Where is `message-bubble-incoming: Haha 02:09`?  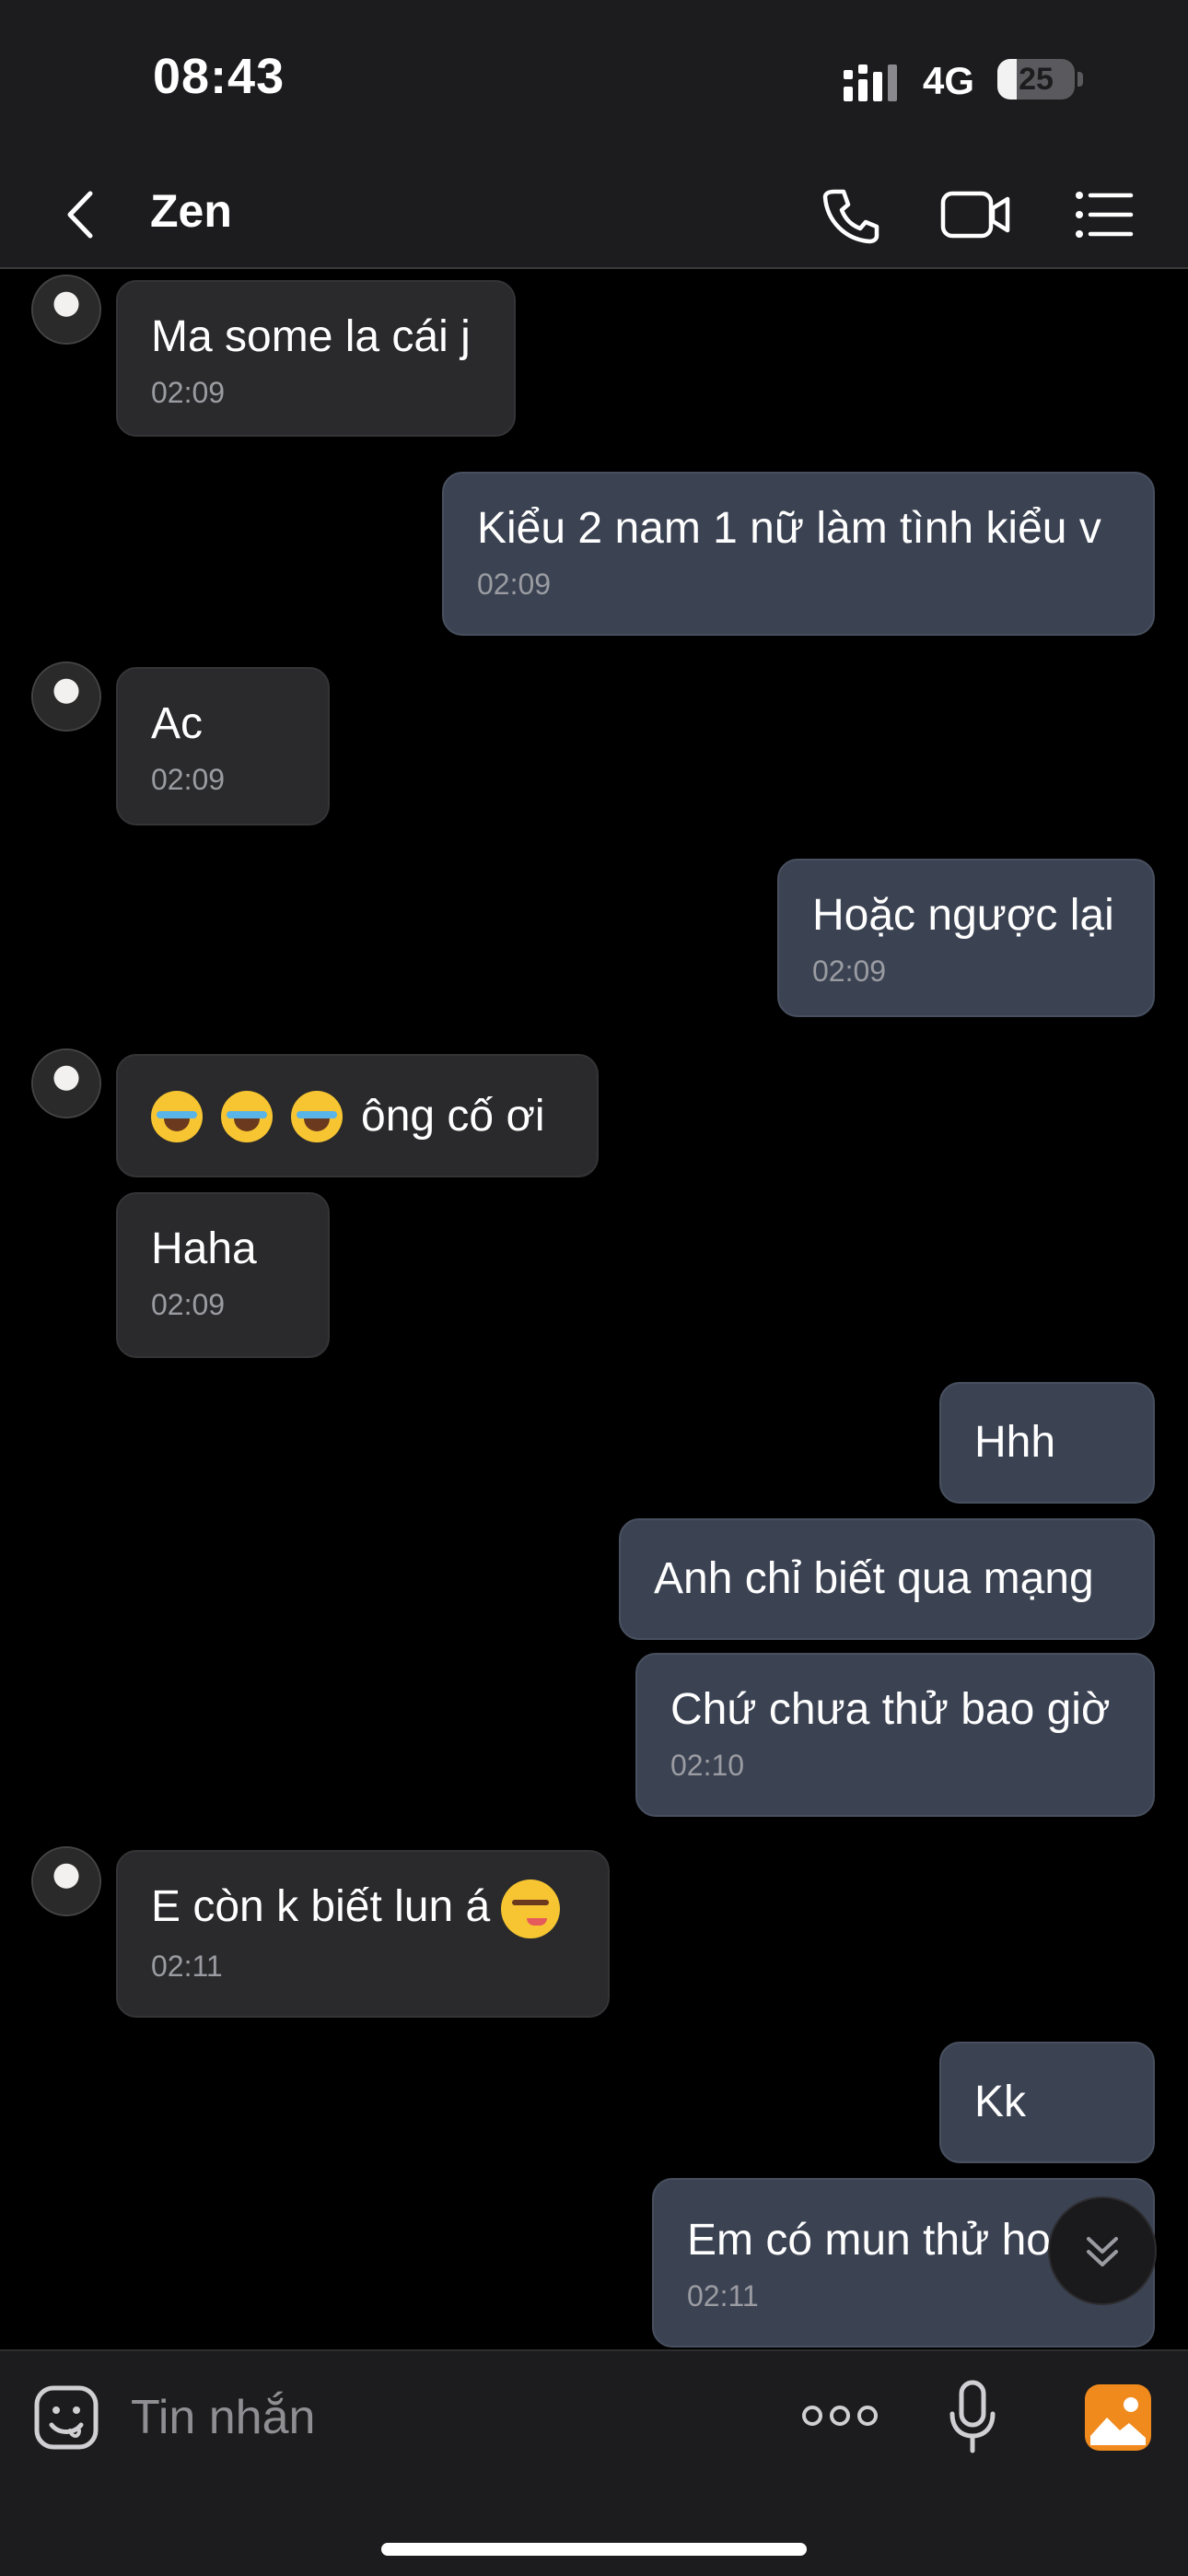 message-bubble-incoming: Haha 02:09 is located at coordinates (223, 1275).